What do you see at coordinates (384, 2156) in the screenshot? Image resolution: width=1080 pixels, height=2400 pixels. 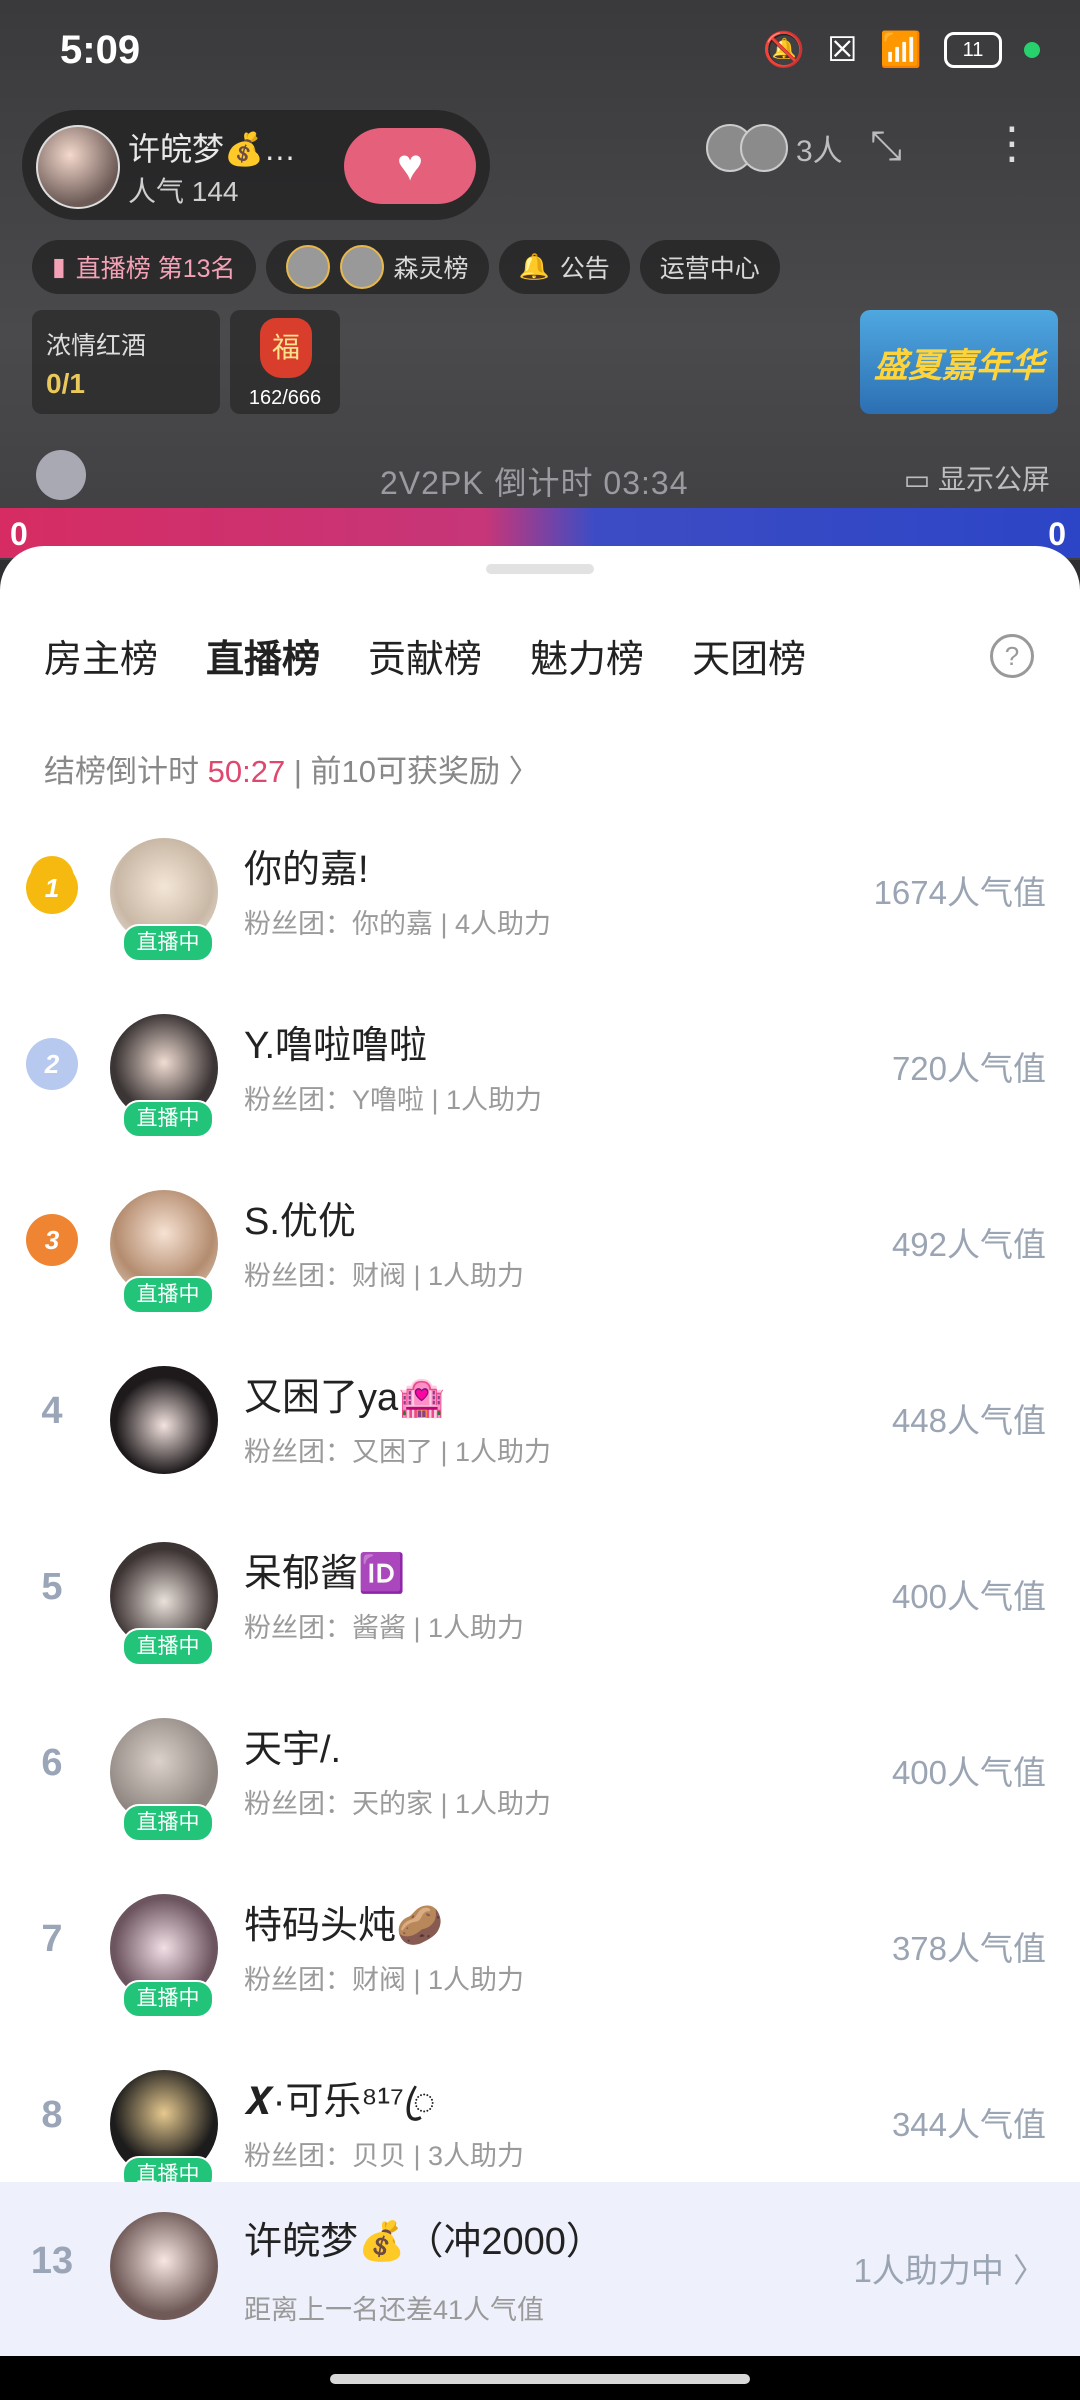 I see `fan-club-info: 粉丝团：贝贝 | 3人助力` at bounding box center [384, 2156].